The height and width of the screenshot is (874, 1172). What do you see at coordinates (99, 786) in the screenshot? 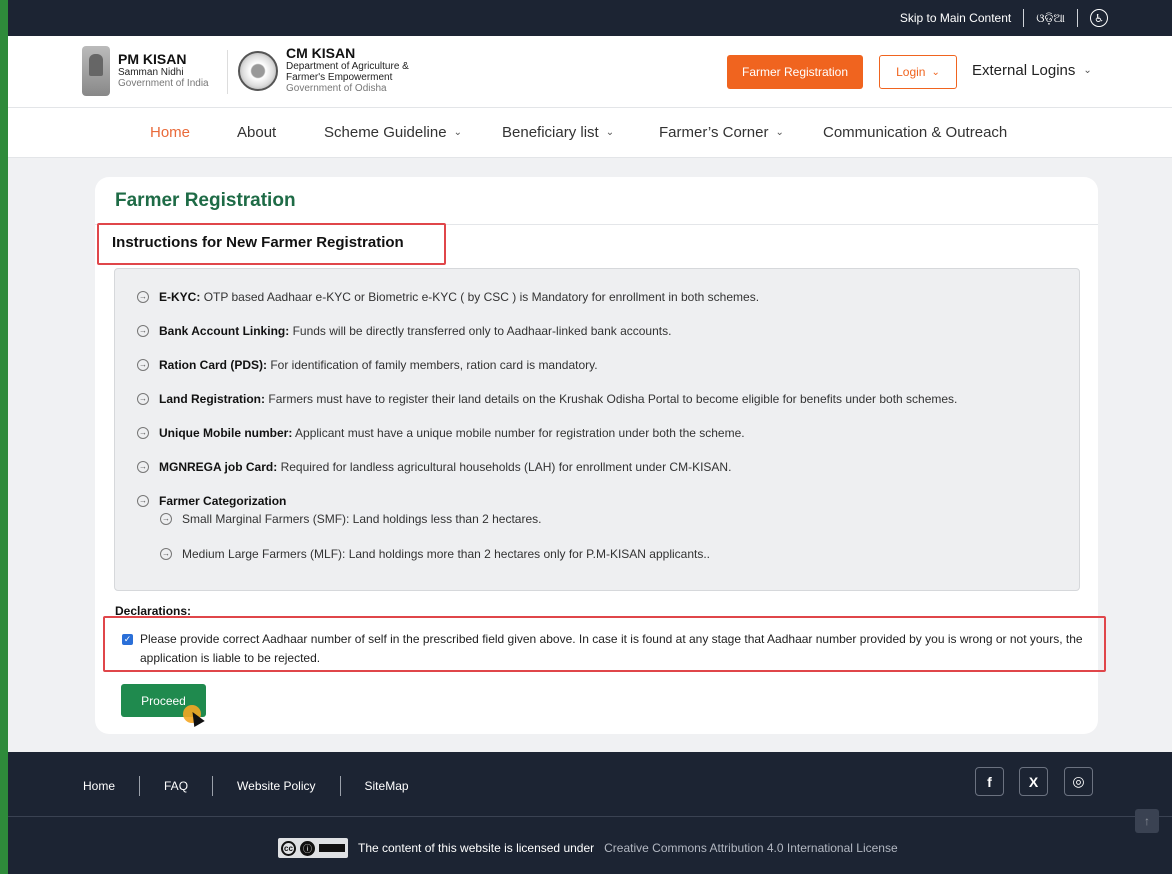
I see `footer-link-home: Home` at bounding box center [99, 786].